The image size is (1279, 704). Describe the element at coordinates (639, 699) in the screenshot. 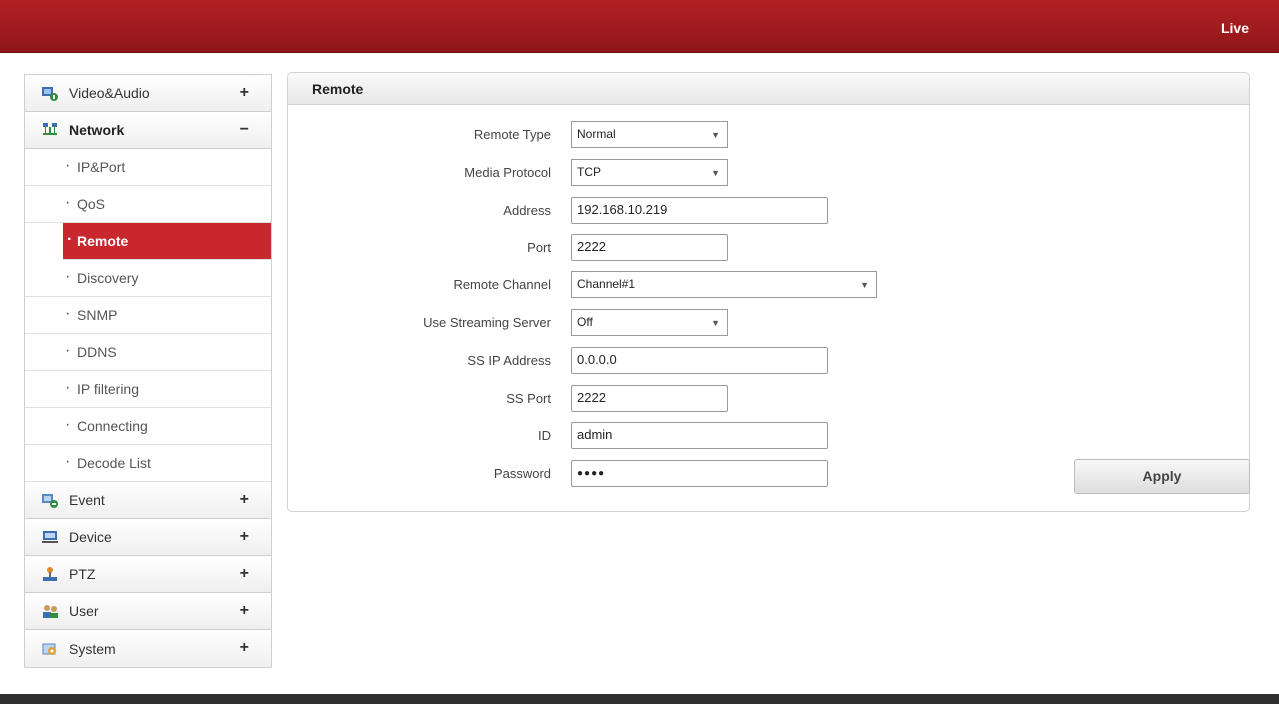

I see `bottom-bar` at that location.